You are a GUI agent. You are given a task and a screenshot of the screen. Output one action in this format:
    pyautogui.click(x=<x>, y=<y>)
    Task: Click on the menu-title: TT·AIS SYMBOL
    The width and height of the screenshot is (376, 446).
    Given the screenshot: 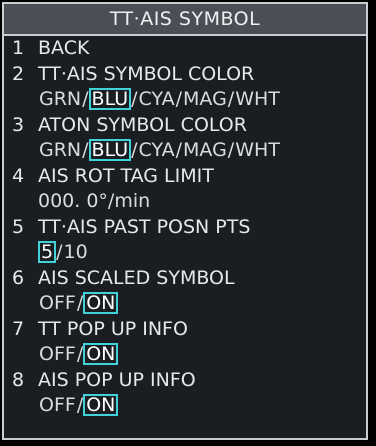 What is the action you would take?
    pyautogui.click(x=185, y=19)
    